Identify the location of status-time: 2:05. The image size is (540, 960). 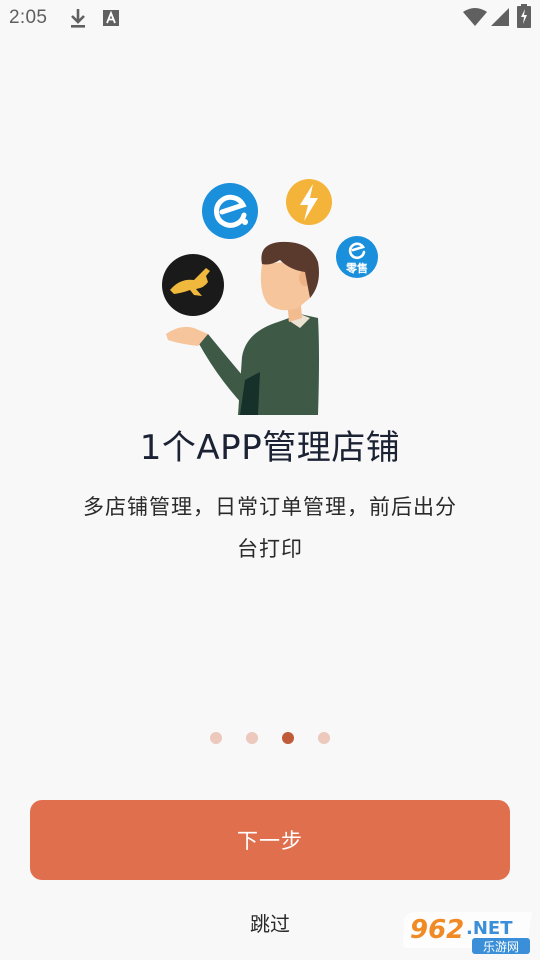
(28, 17).